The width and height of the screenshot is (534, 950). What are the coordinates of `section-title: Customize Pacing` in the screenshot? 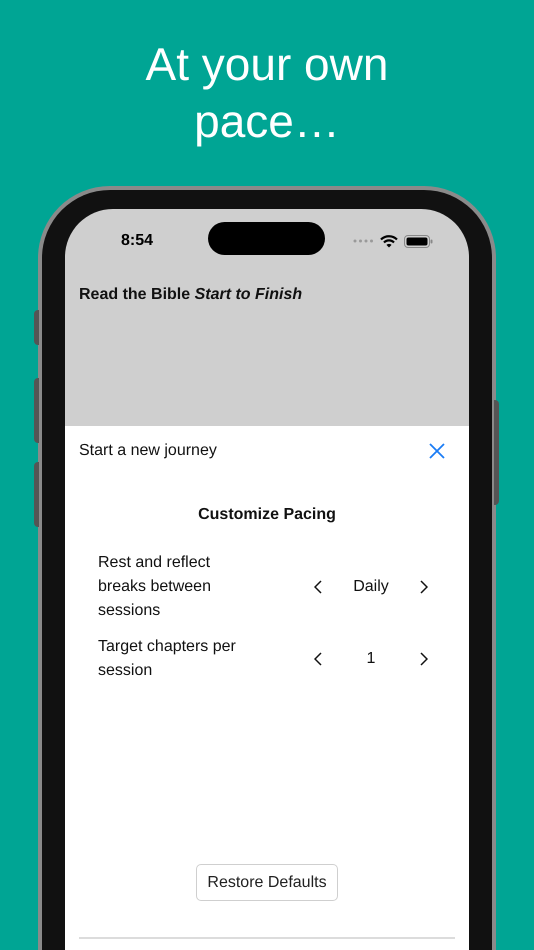 It's located at (267, 515).